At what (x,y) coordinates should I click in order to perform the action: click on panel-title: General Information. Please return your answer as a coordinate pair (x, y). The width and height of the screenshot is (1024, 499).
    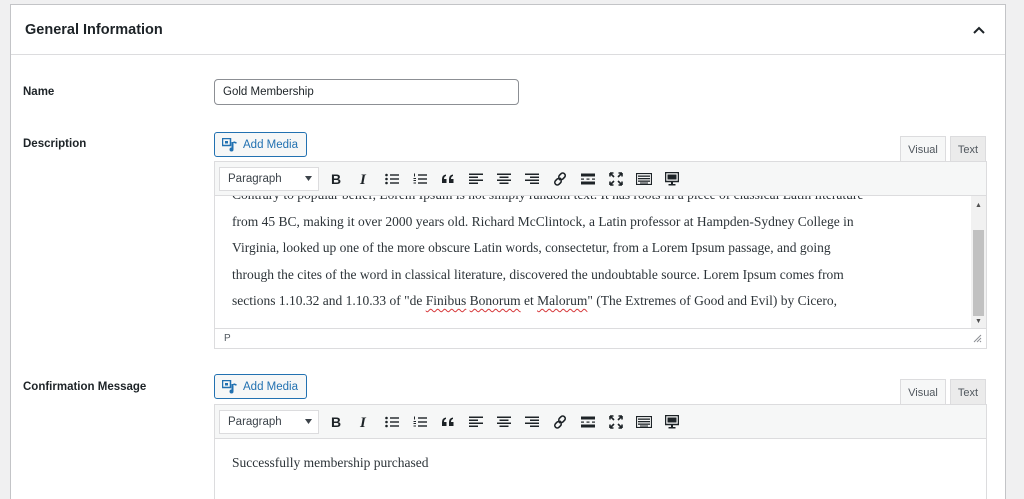
    Looking at the image, I should click on (94, 29).